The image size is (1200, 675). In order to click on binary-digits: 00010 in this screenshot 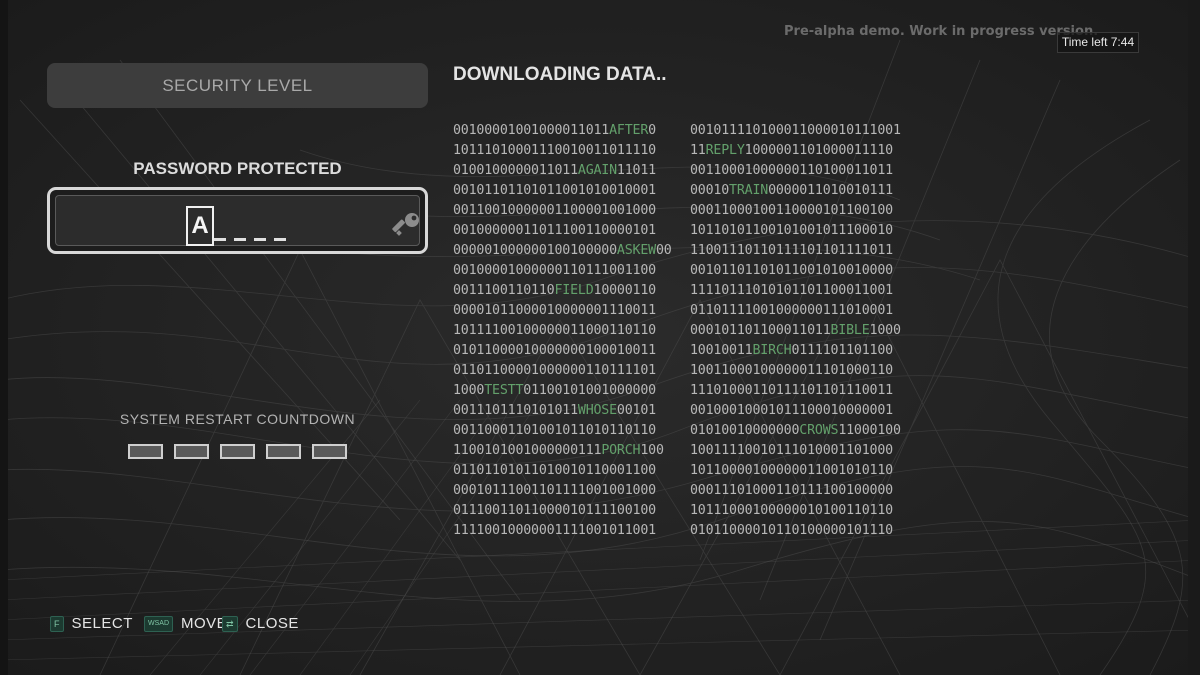, I will do `click(710, 190)`.